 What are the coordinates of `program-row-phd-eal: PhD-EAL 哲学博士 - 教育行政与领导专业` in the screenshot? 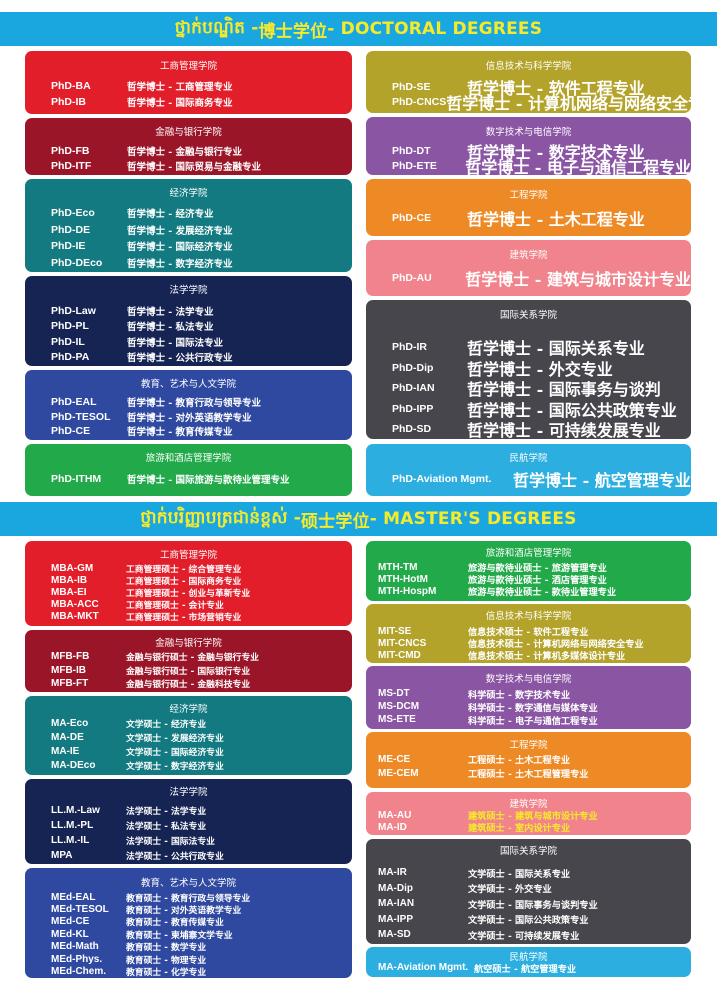 It's located at (188, 402).